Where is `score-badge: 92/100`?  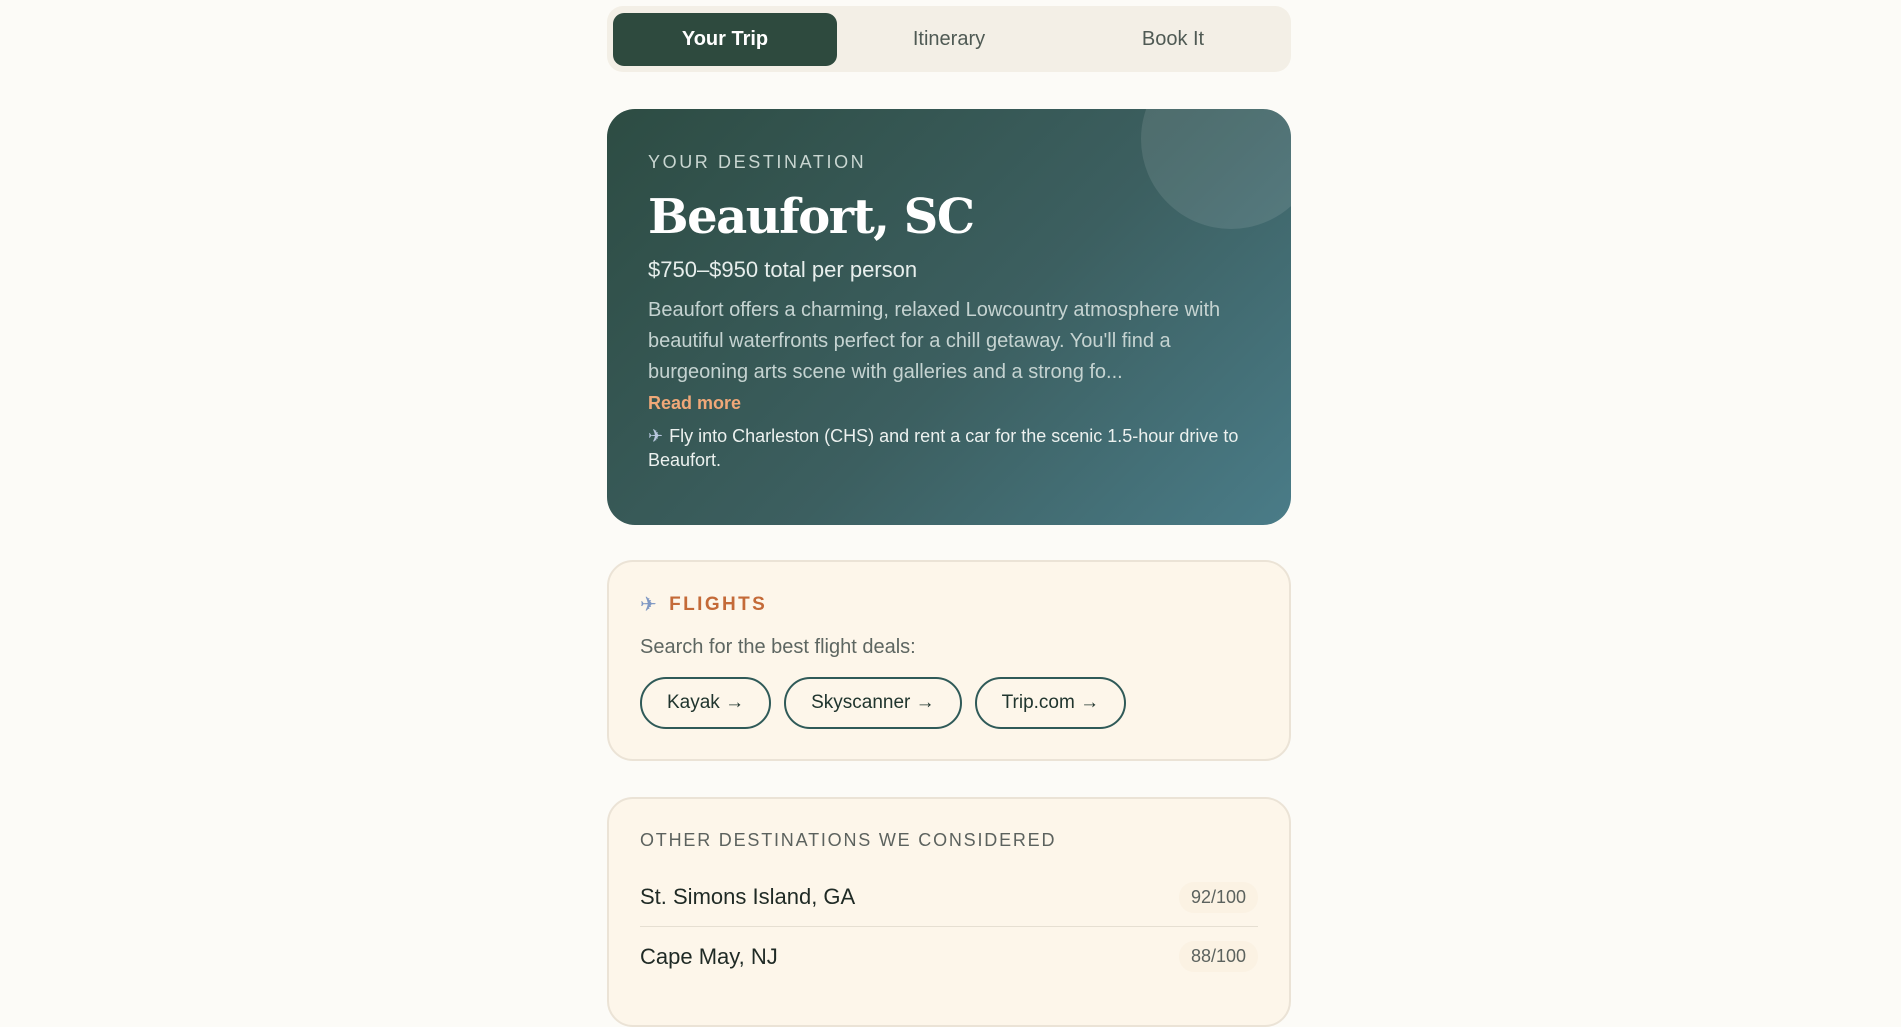
score-badge: 92/100 is located at coordinates (1218, 897).